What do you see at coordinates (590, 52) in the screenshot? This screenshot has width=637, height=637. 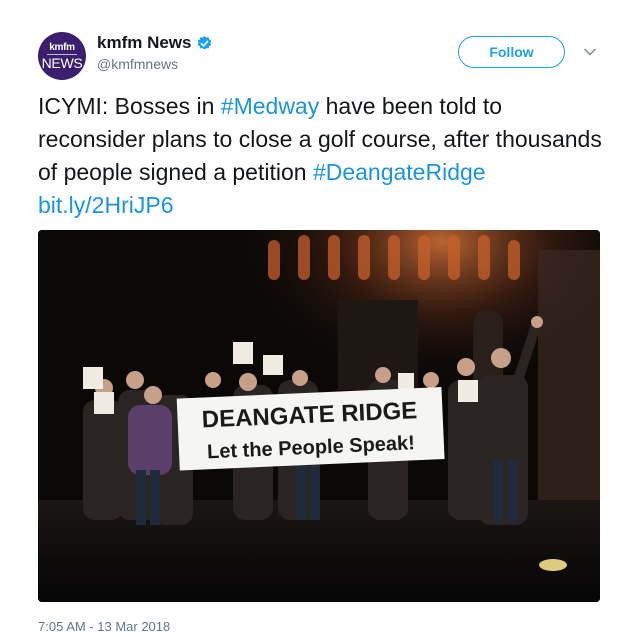 I see `chevron-down-icon` at bounding box center [590, 52].